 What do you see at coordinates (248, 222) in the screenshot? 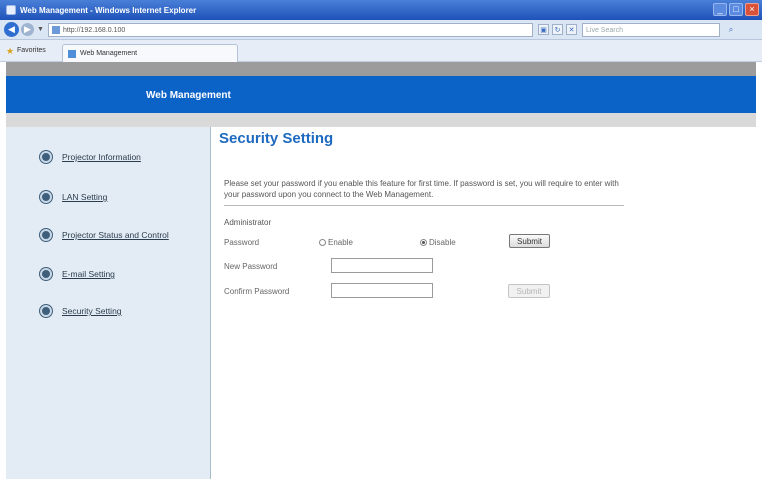
I see `section-label: Administrator` at bounding box center [248, 222].